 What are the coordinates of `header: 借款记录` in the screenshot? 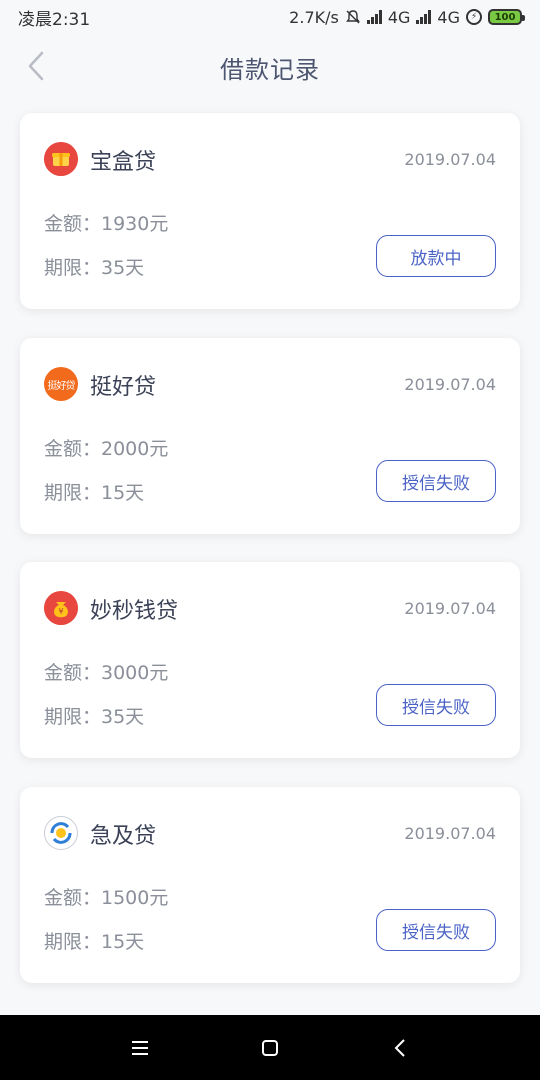 It's located at (270, 67).